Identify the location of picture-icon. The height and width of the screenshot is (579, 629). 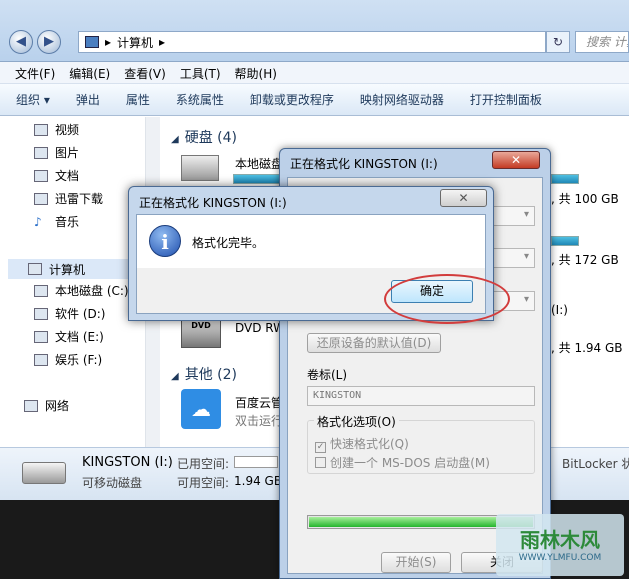
(41, 152).